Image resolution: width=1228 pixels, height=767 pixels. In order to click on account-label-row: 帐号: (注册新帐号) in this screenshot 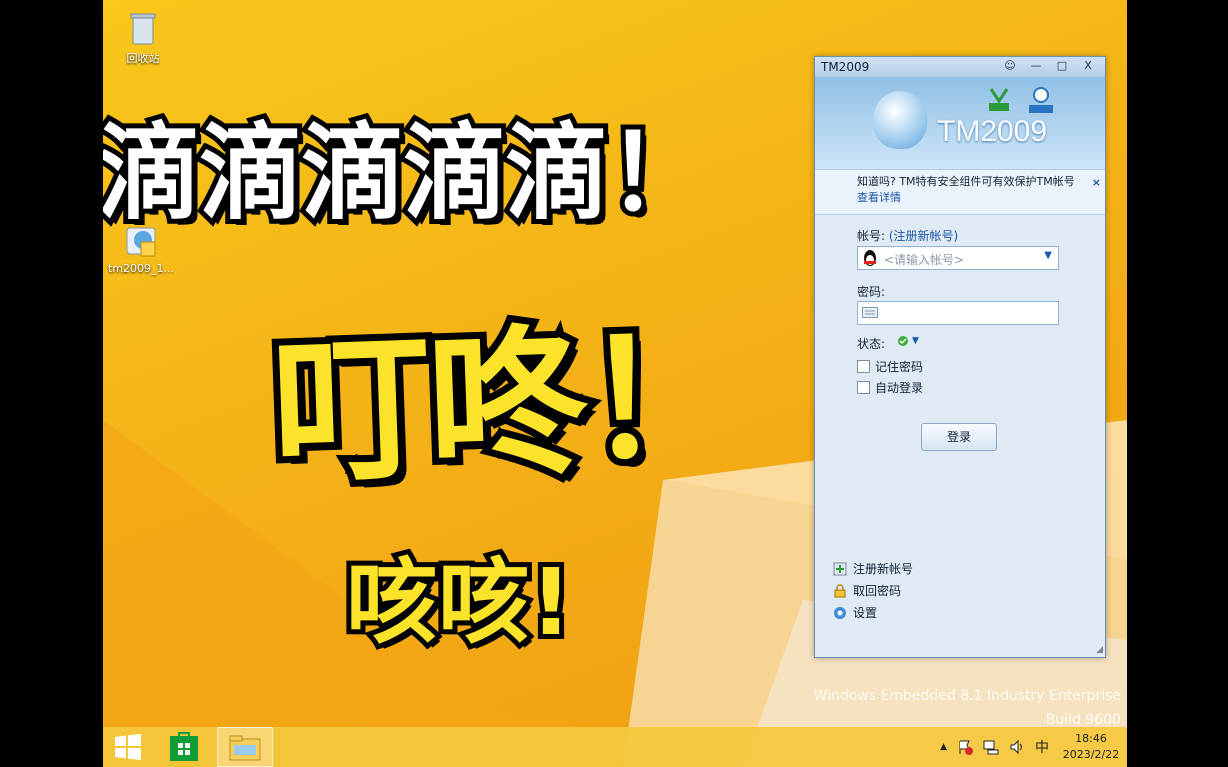, I will do `click(907, 235)`.